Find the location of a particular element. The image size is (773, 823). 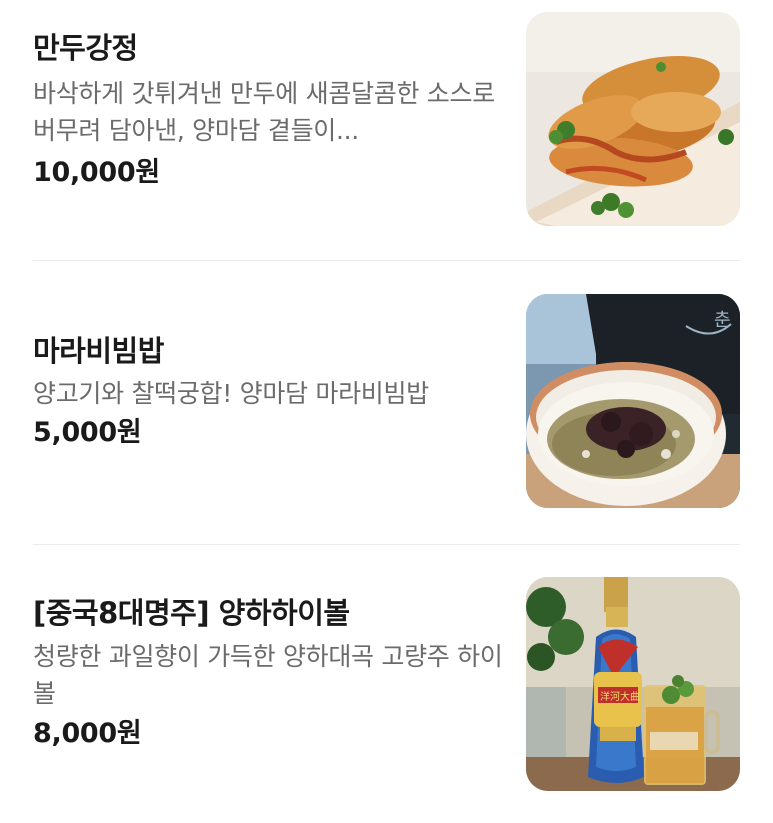

svg-text: 洋河大曲 is located at coordinates (620, 696).